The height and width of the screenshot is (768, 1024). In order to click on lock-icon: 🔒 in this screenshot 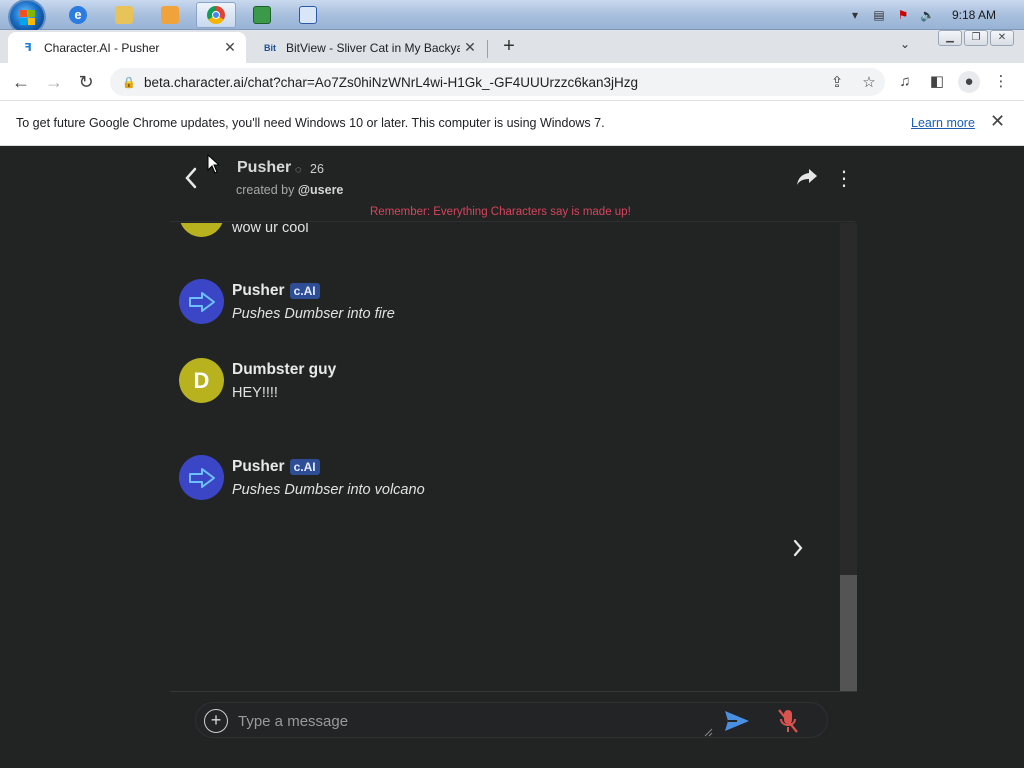, I will do `click(129, 82)`.